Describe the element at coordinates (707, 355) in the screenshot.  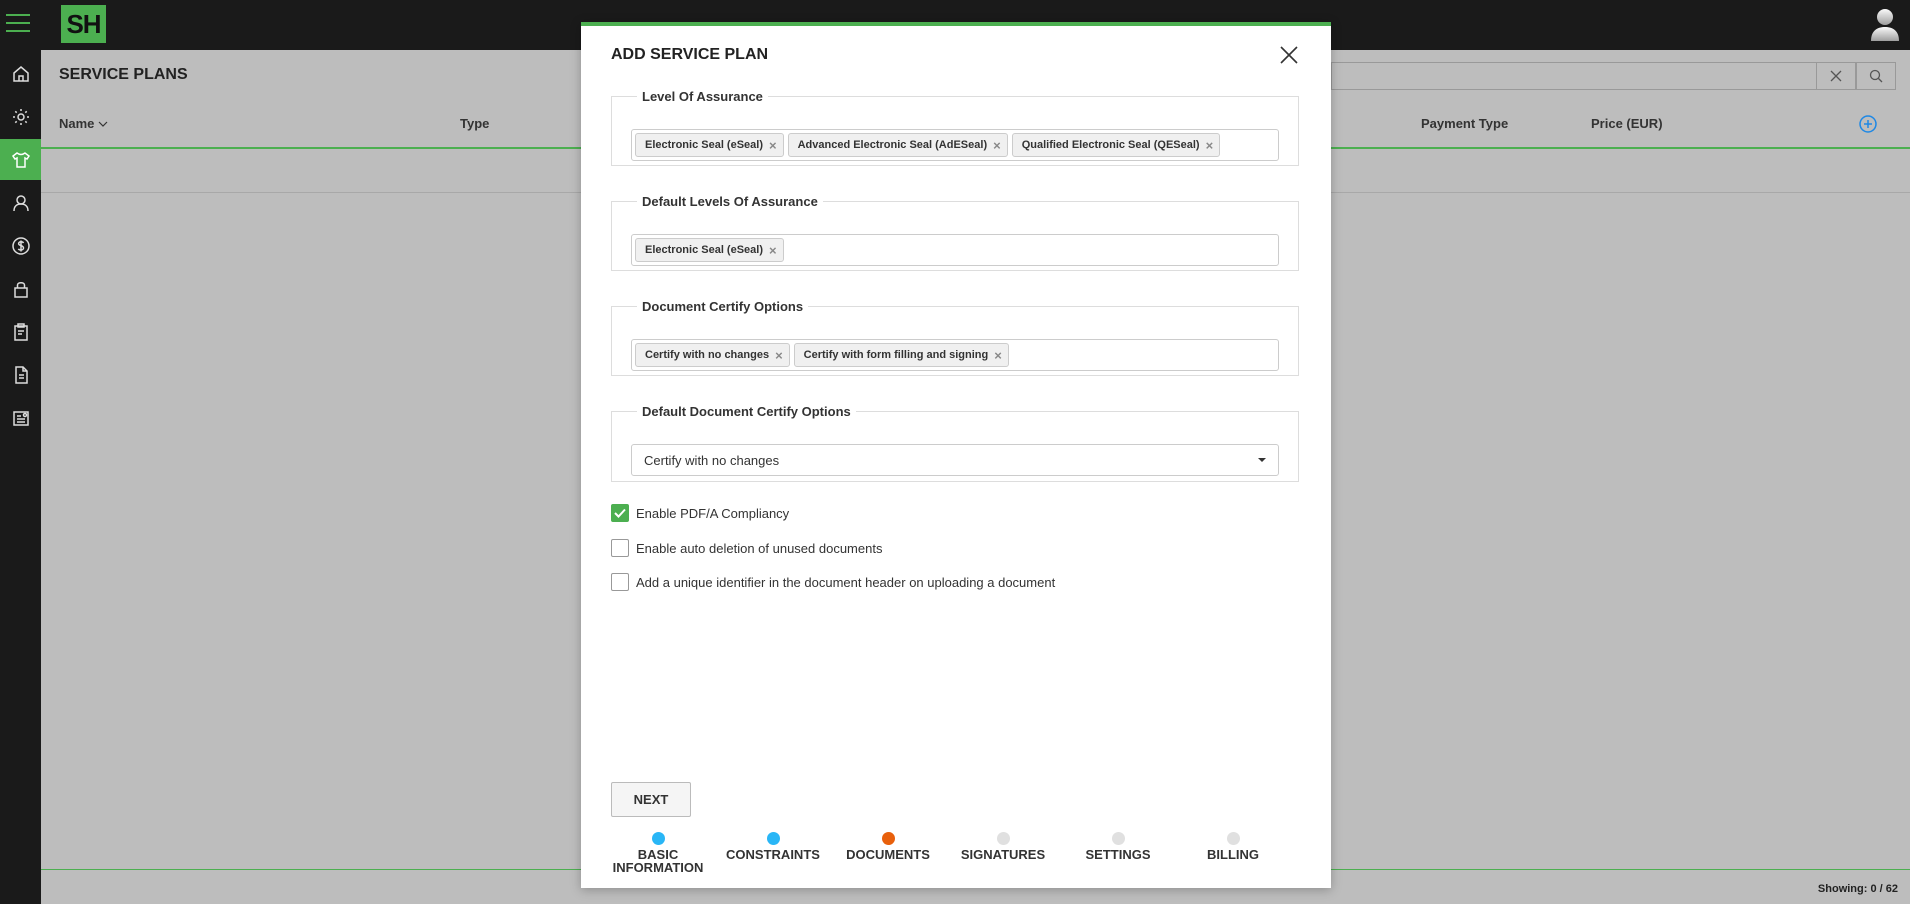
I see `tag-label: Certify with no changes` at that location.